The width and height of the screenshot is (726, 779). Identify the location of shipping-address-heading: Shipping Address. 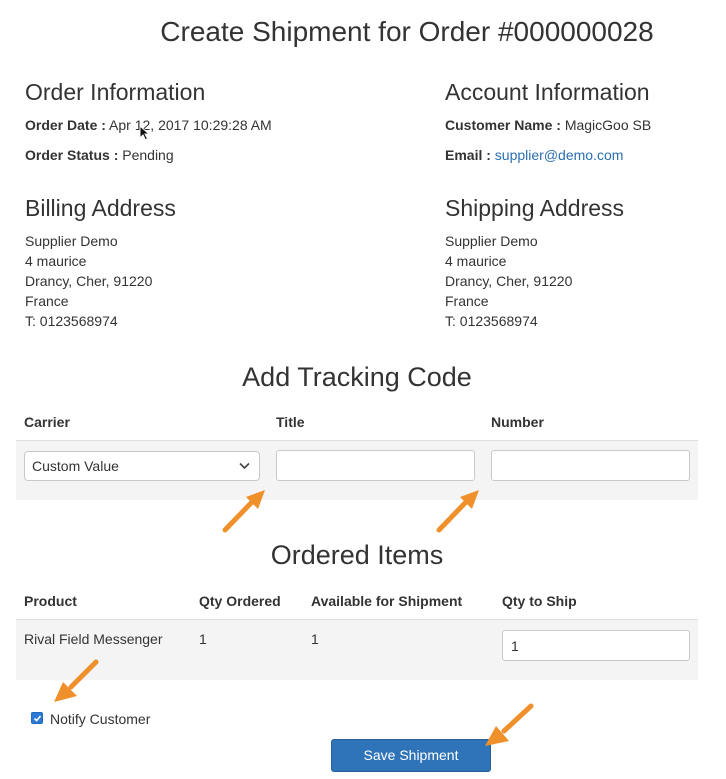
(535, 208).